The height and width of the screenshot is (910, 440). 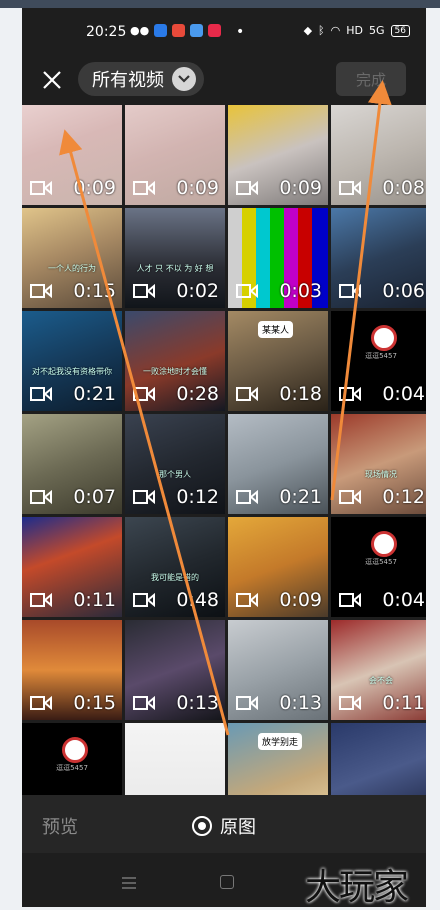 What do you see at coordinates (197, 497) in the screenshot?
I see `video-duration: 0:12` at bounding box center [197, 497].